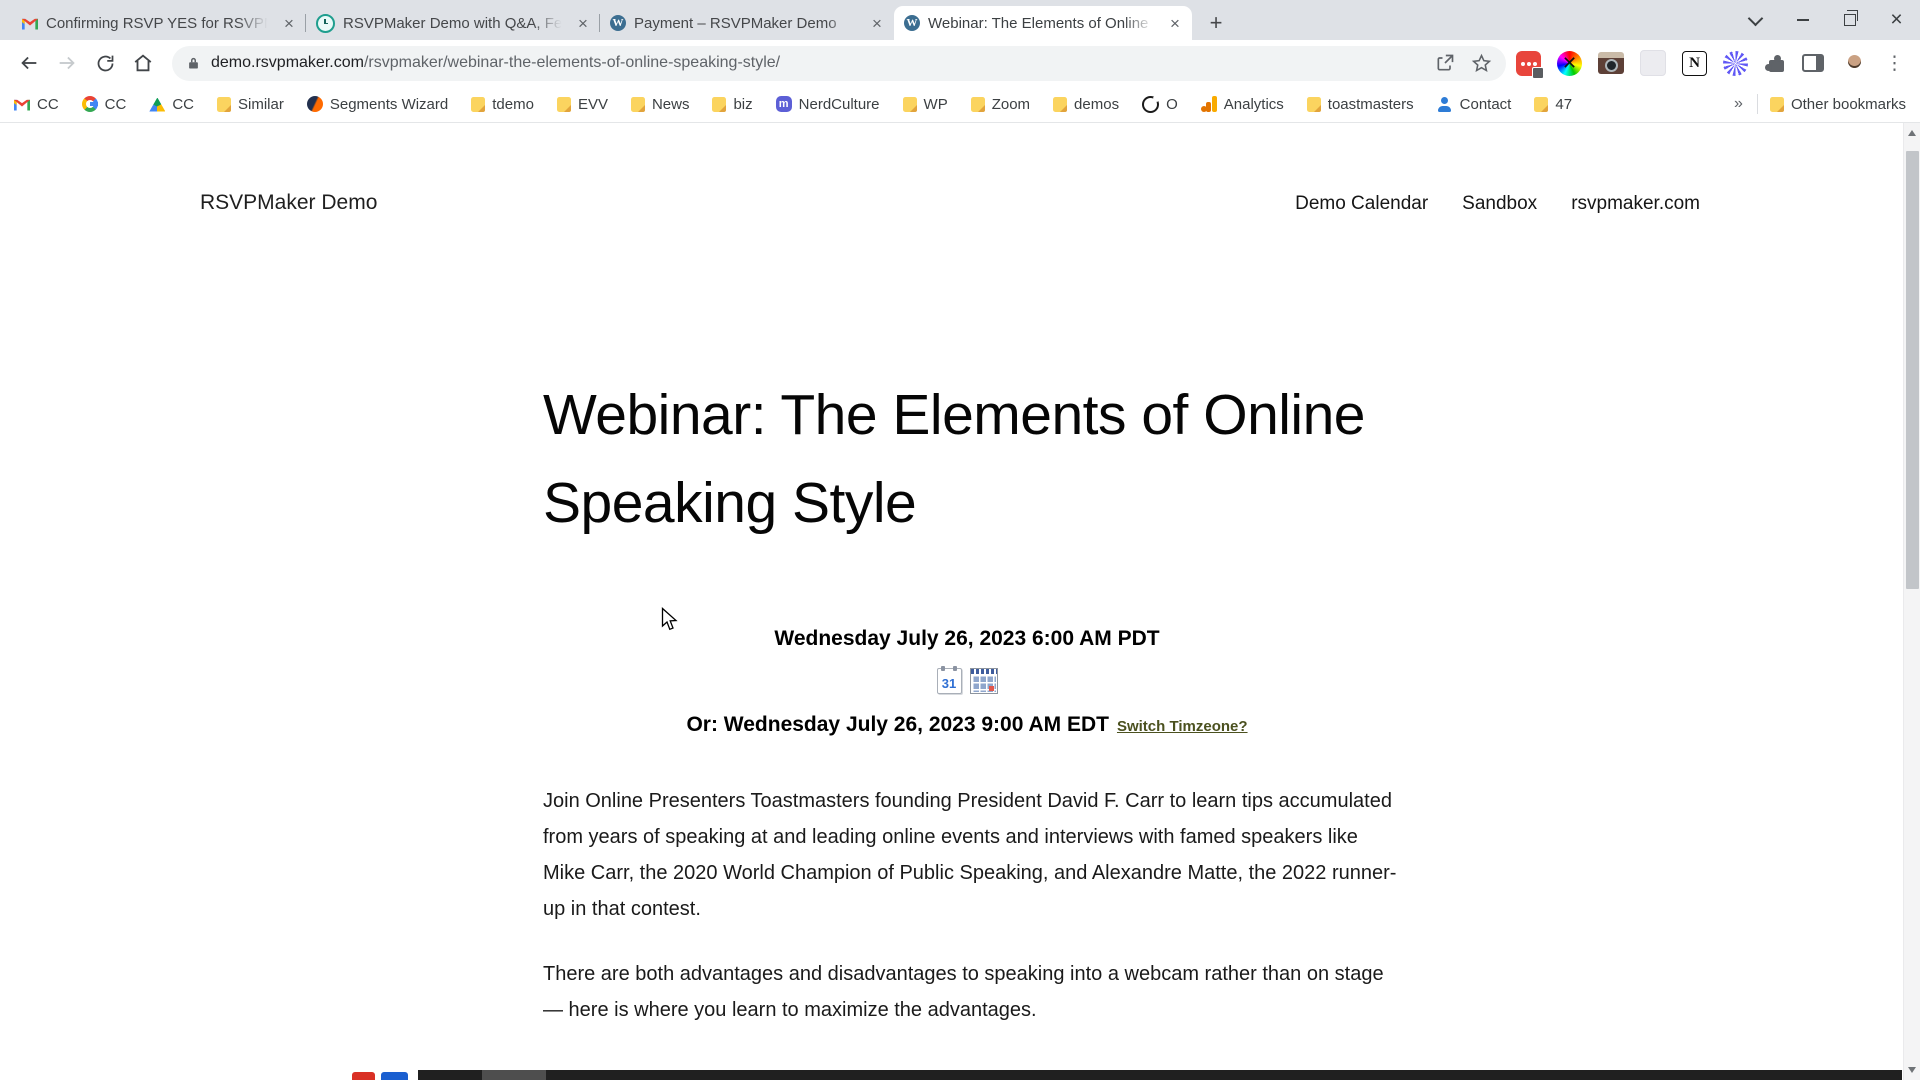 The image size is (1920, 1080). I want to click on other-bookmarks-button: Other bookmarks, so click(1837, 104).